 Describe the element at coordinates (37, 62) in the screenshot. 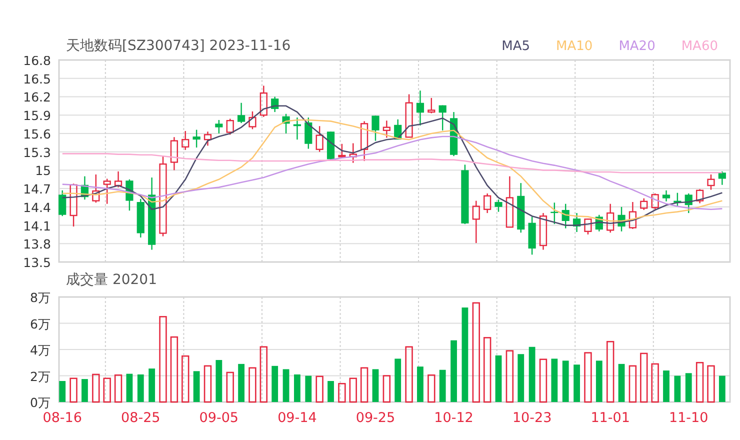

I see `y-axis-label: 16.8` at that location.